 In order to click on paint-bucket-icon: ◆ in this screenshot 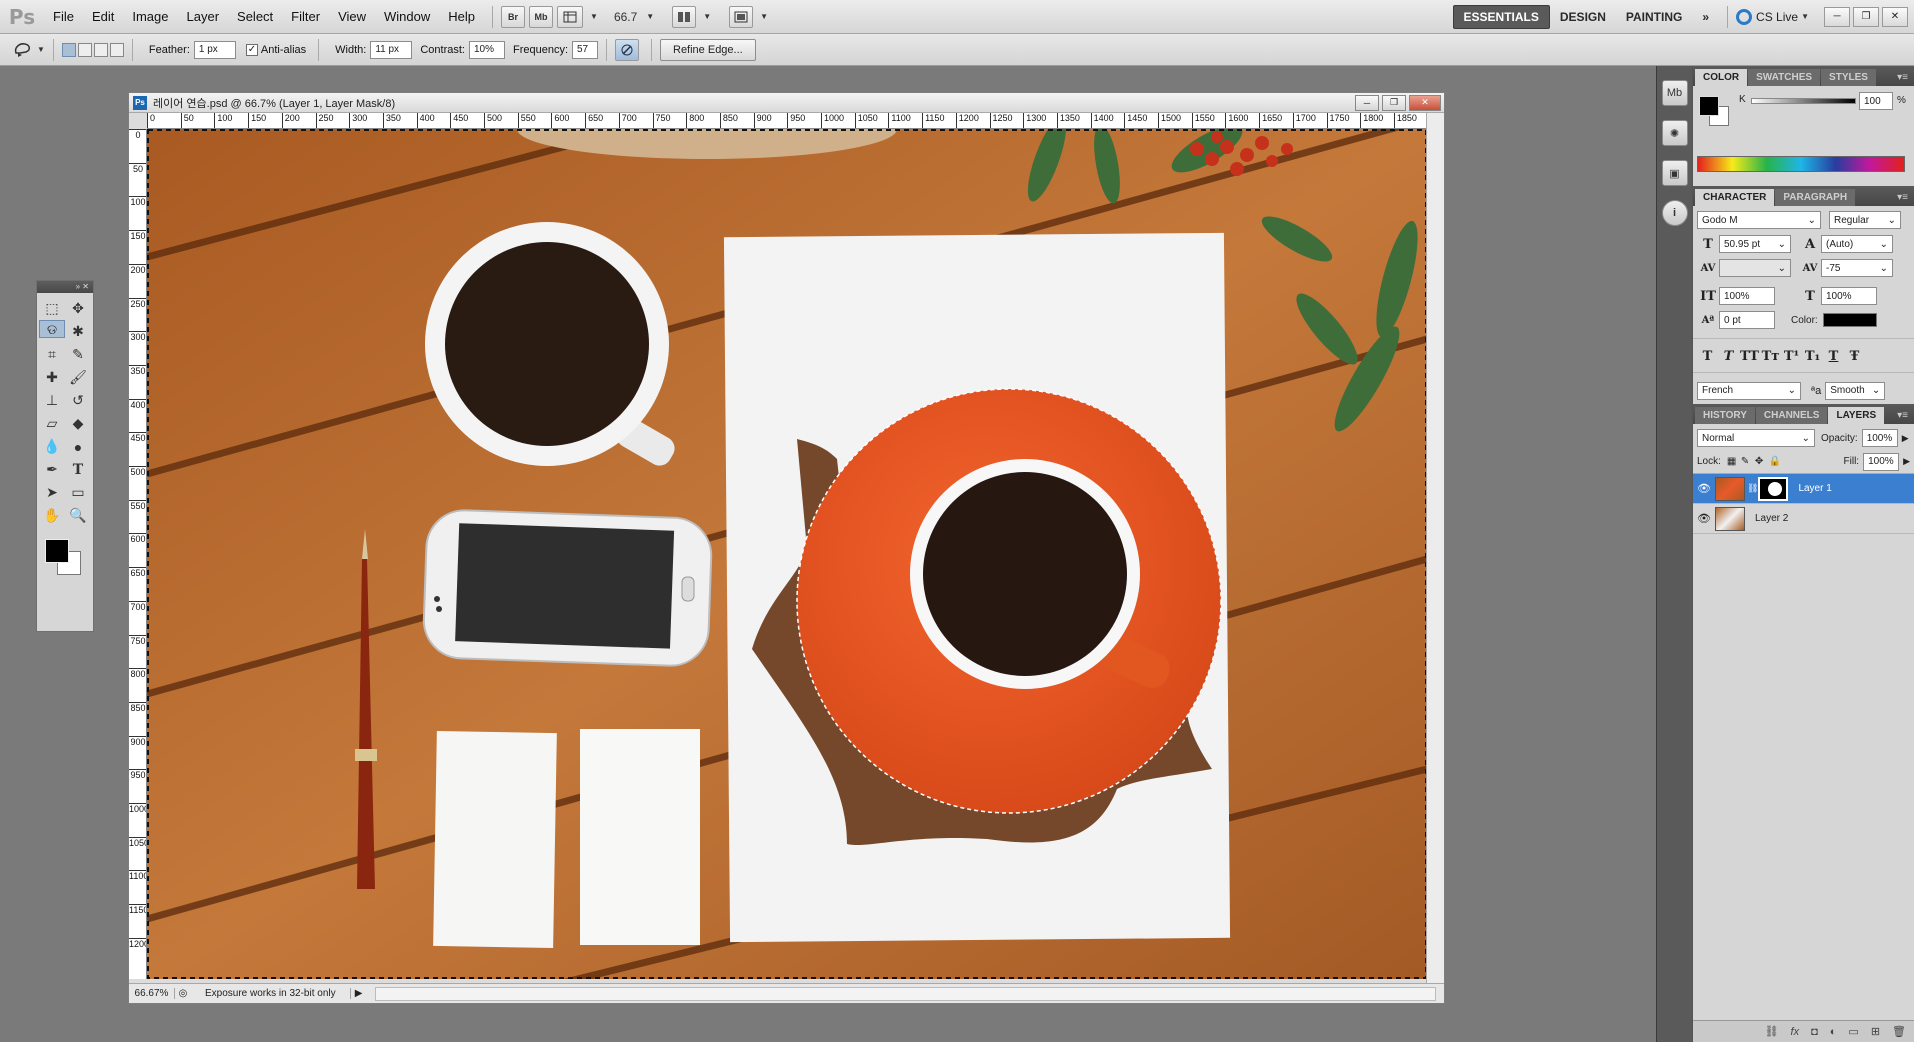, I will do `click(78, 423)`.